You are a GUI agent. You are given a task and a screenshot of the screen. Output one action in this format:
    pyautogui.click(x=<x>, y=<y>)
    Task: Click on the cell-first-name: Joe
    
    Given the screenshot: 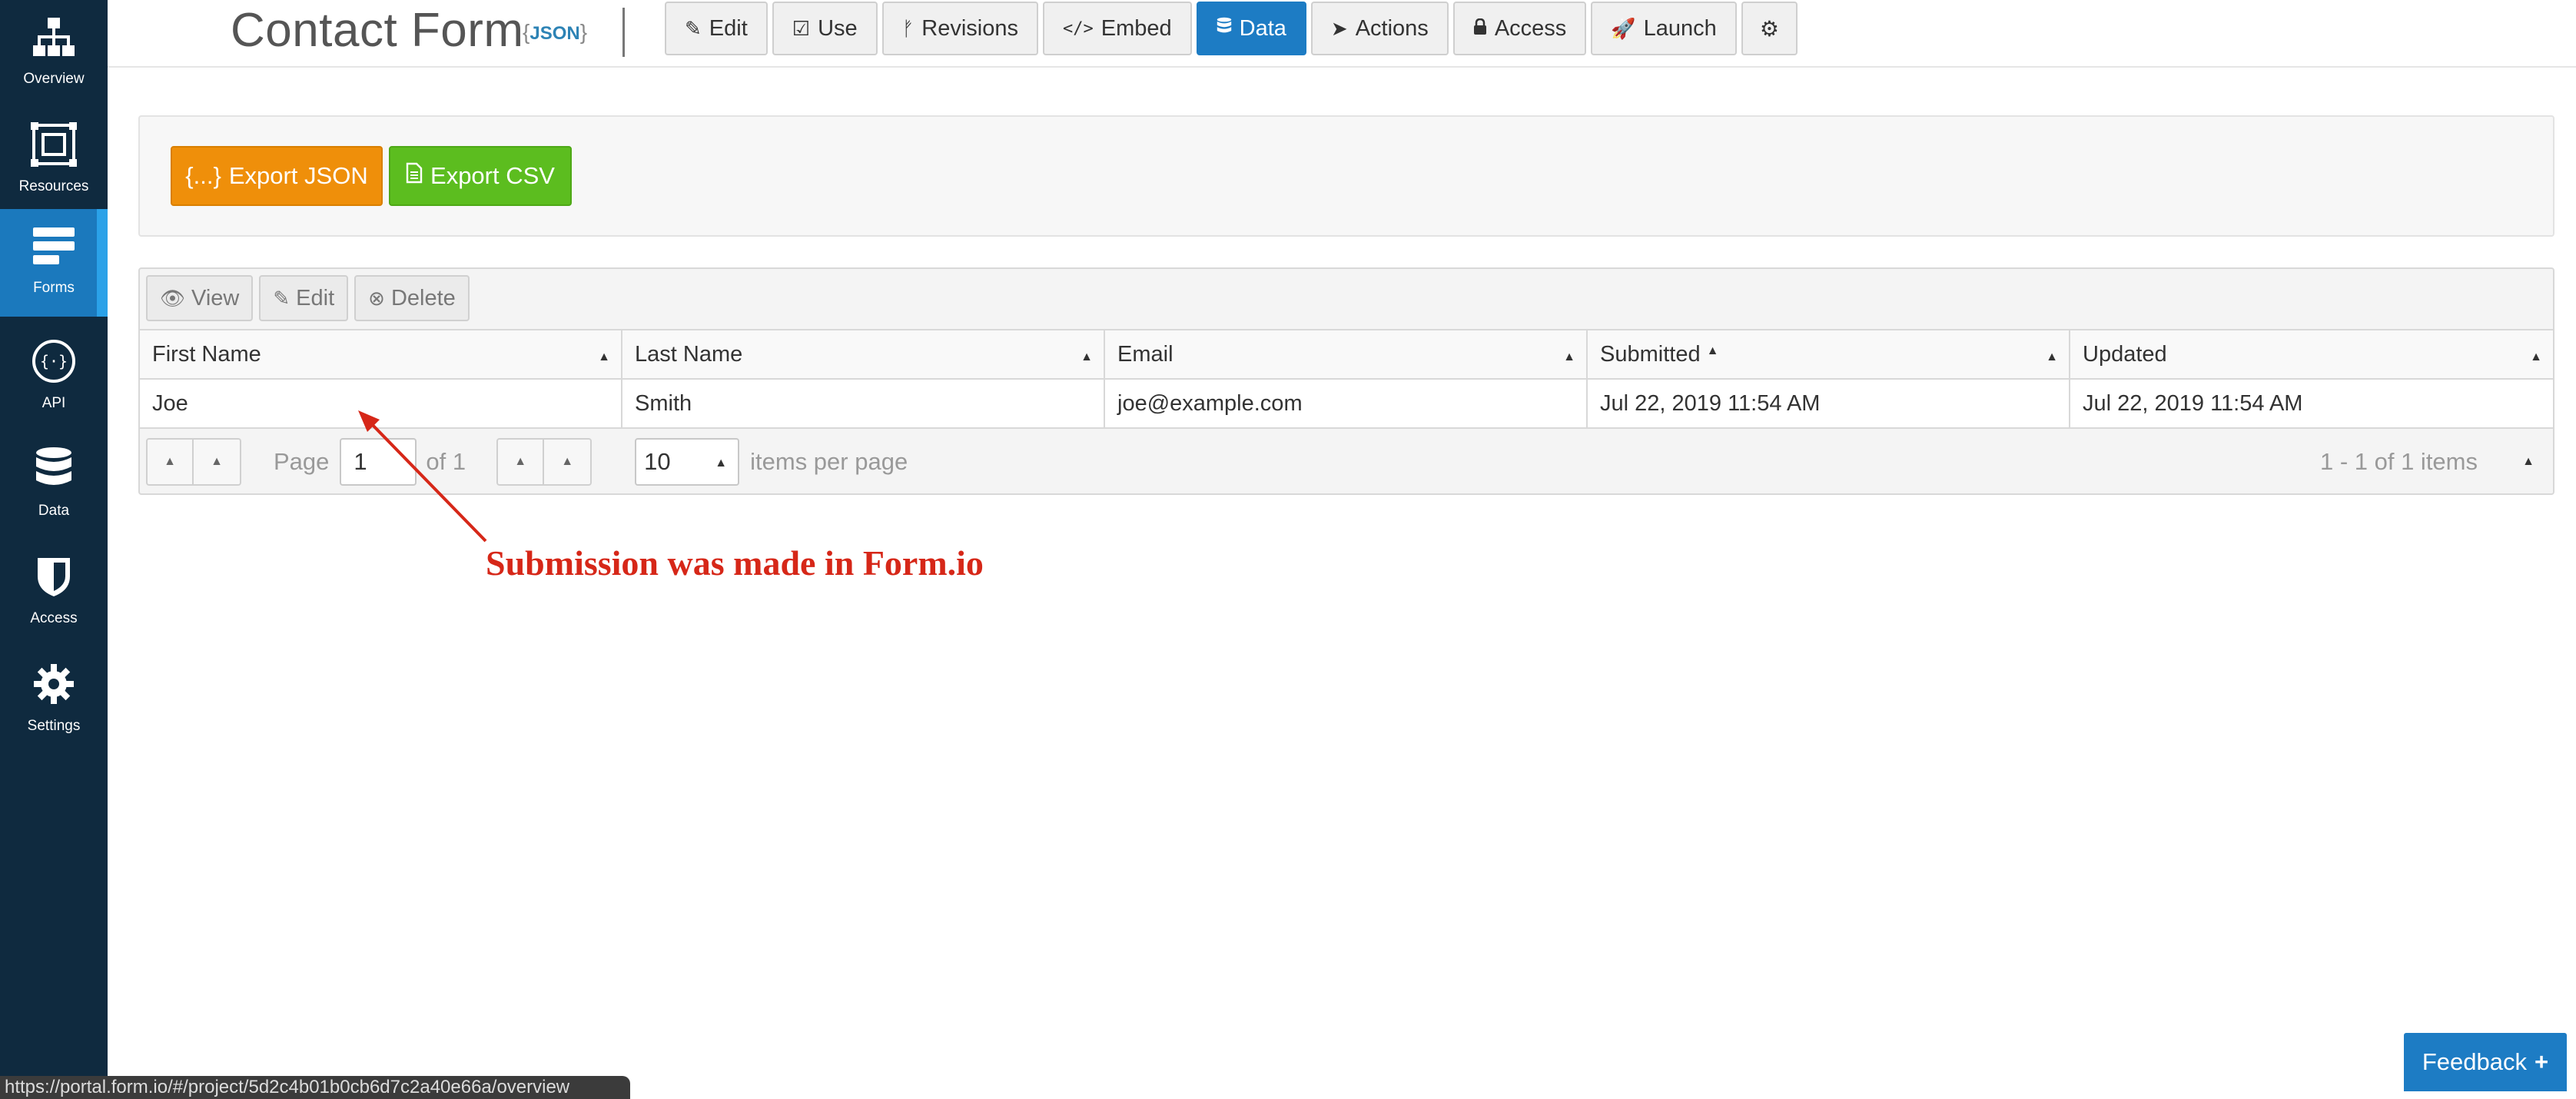 What is the action you would take?
    pyautogui.click(x=381, y=404)
    